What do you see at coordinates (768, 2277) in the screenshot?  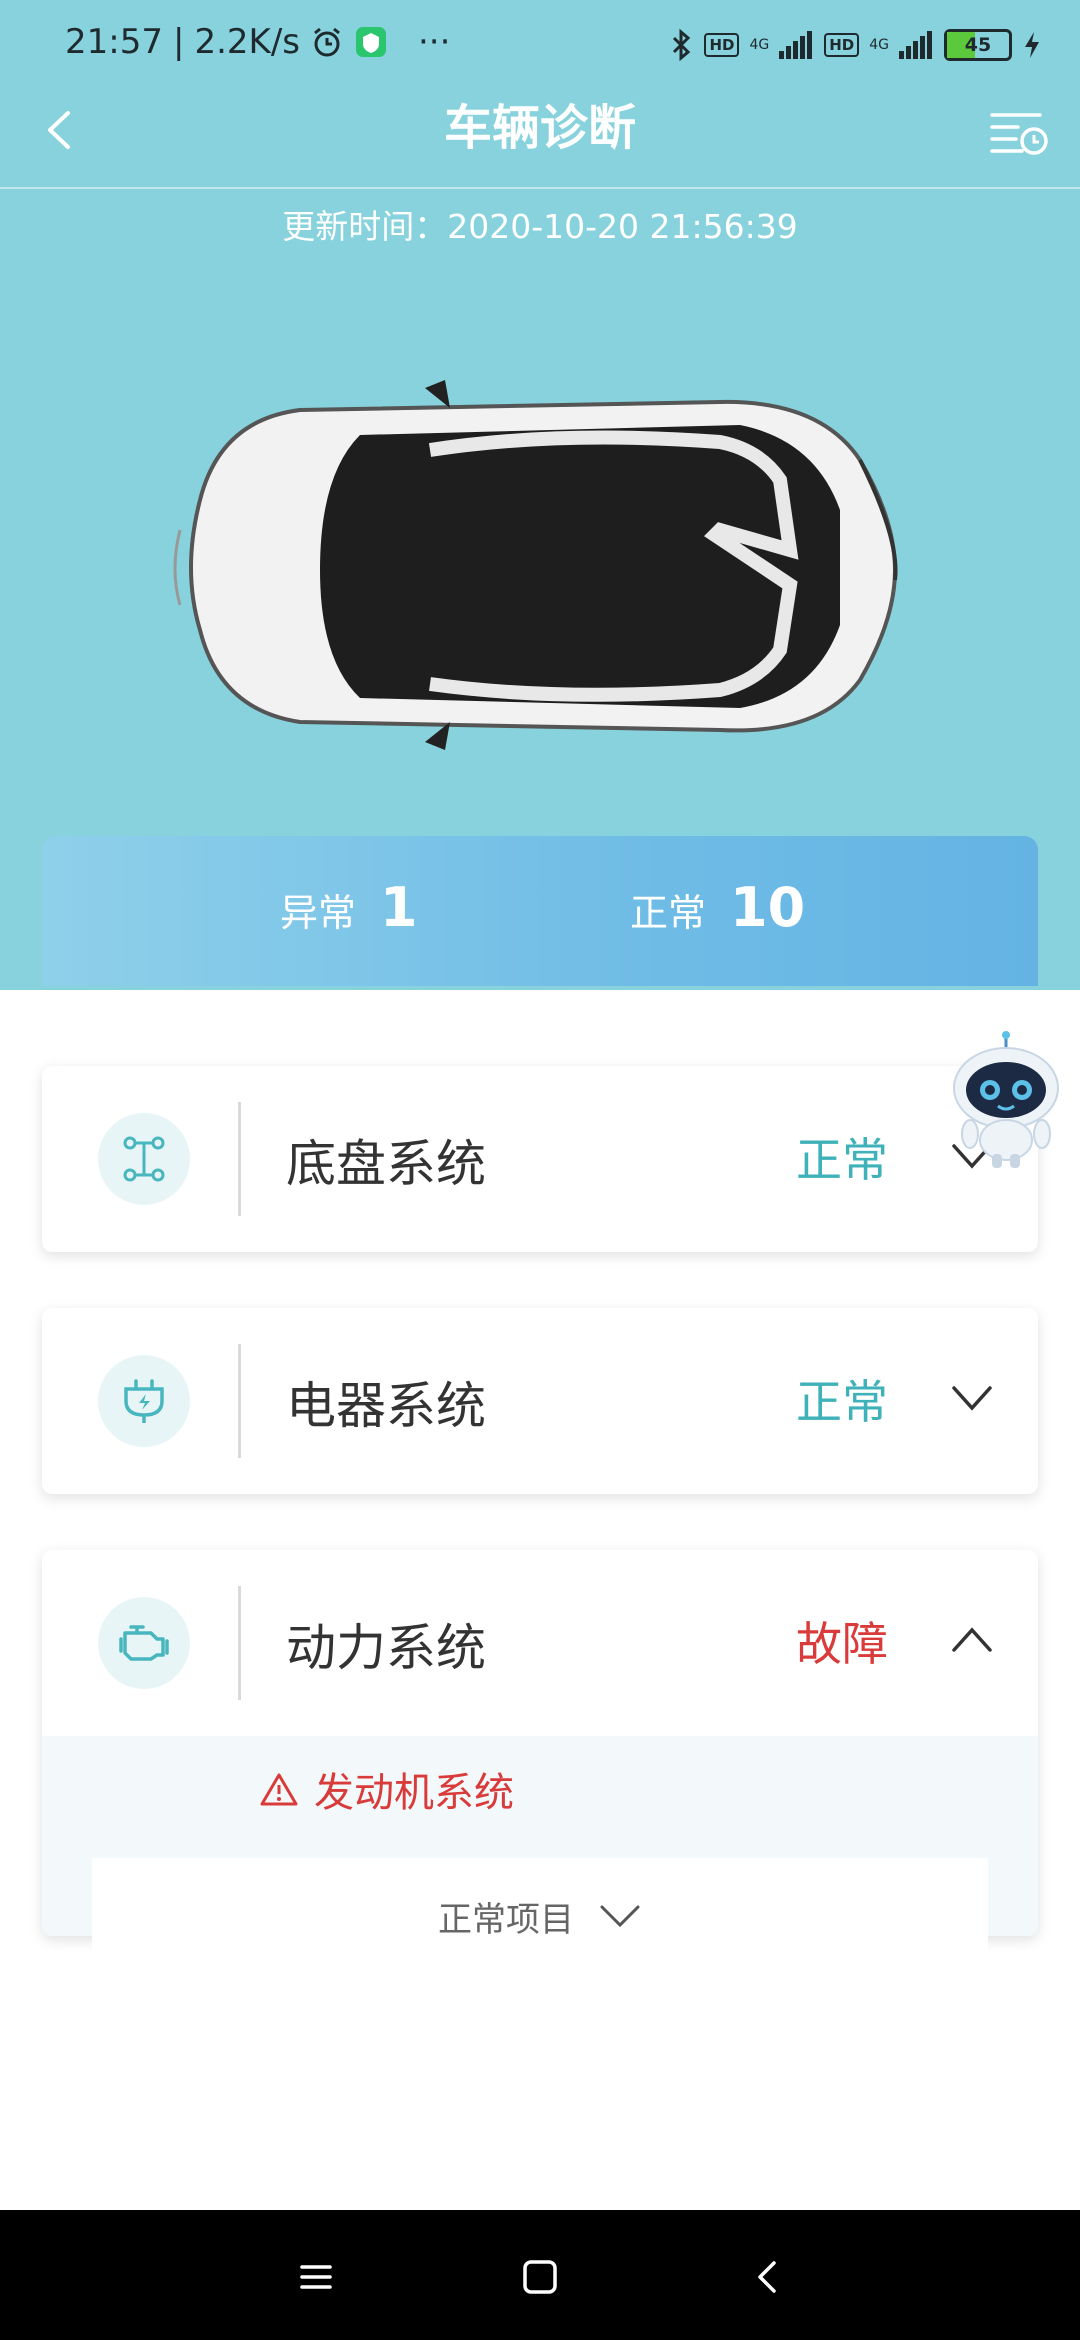 I see `system-back-icon` at bounding box center [768, 2277].